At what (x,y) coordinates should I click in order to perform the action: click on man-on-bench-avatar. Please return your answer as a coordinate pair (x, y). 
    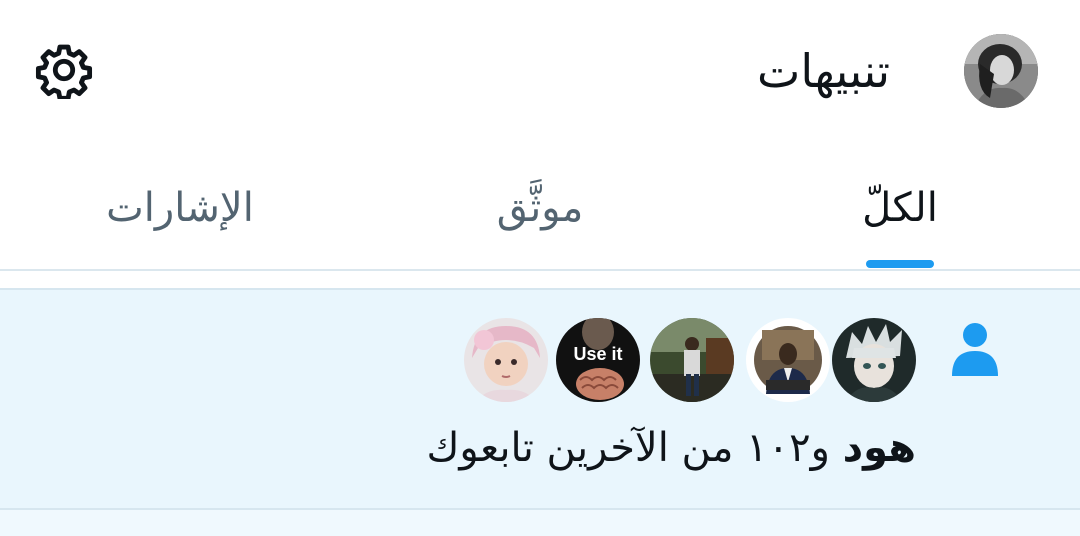
    Looking at the image, I should click on (692, 360).